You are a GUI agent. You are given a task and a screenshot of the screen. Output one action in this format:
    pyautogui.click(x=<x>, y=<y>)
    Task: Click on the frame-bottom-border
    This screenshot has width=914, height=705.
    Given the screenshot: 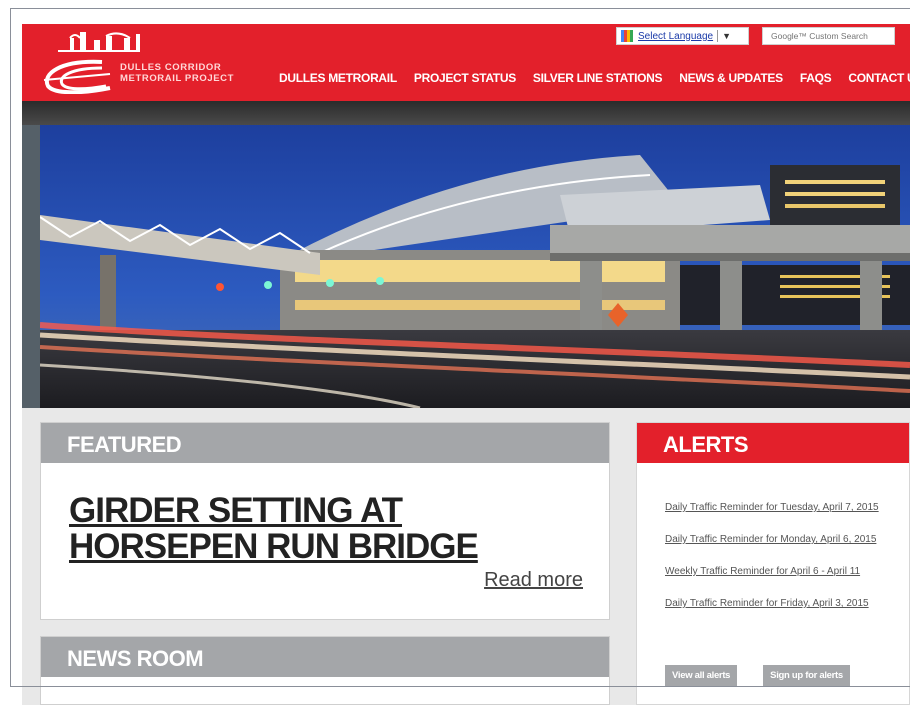 What is the action you would take?
    pyautogui.click(x=460, y=686)
    